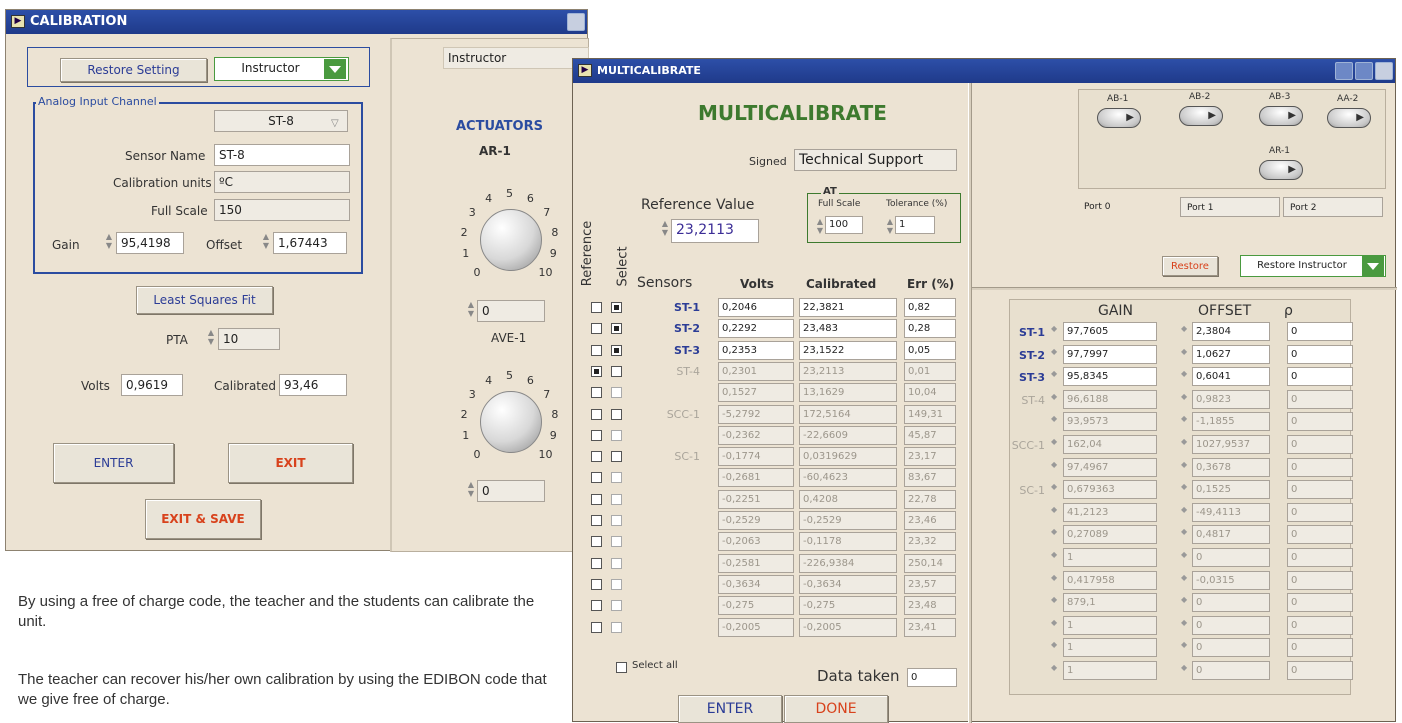 Image resolution: width=1402 pixels, height=723 pixels. What do you see at coordinates (1231, 354) in the screenshot?
I see `offset-cell: 1,0627` at bounding box center [1231, 354].